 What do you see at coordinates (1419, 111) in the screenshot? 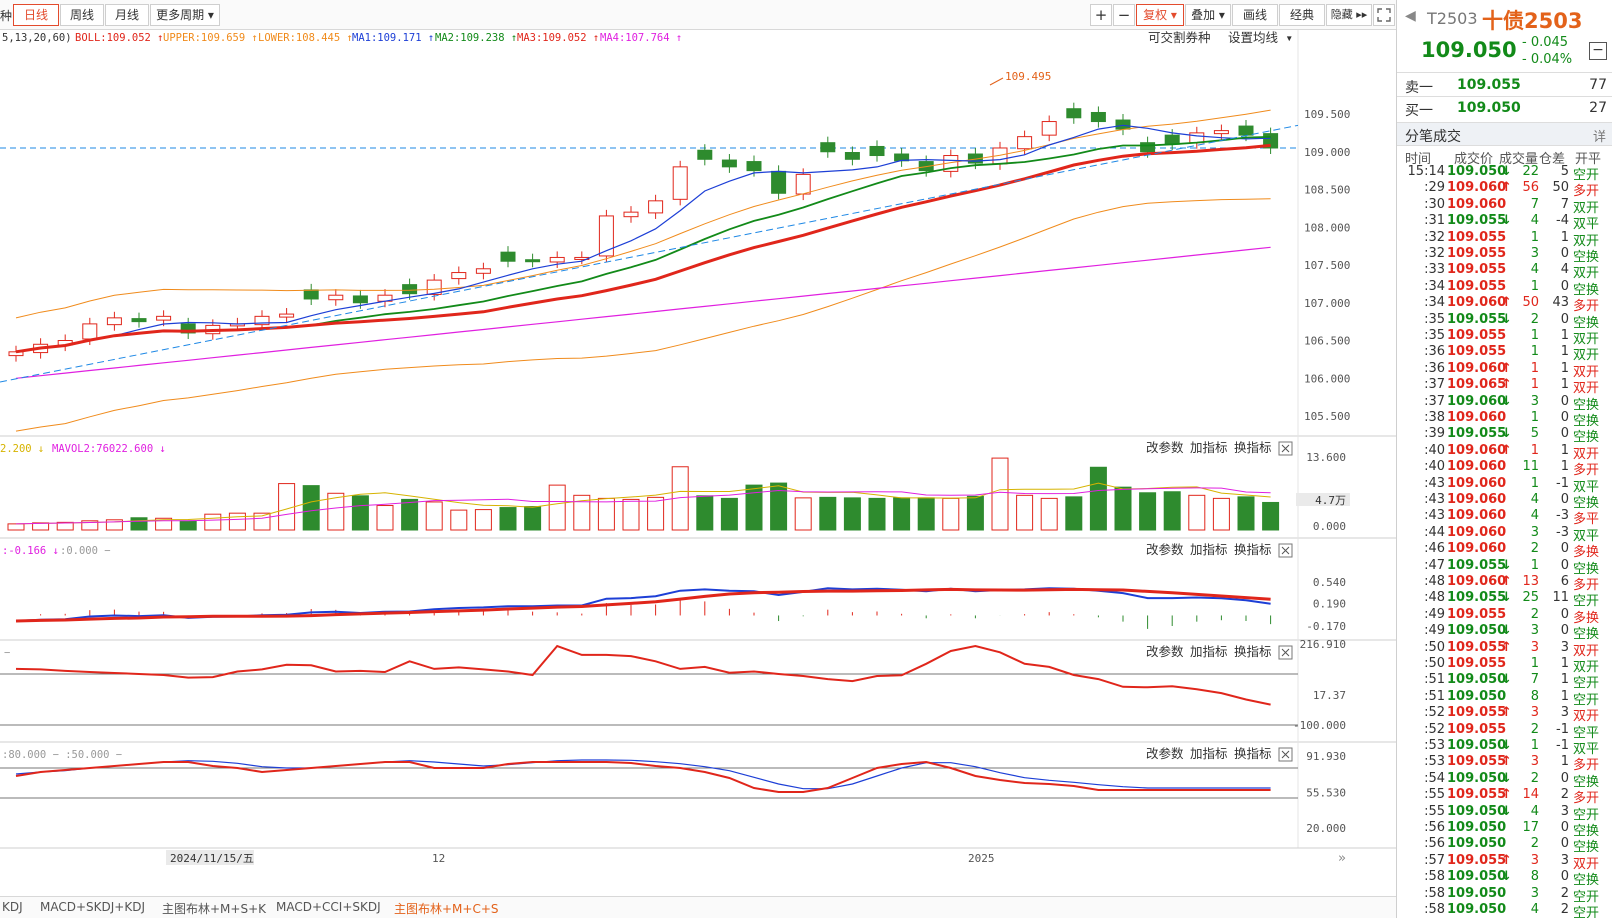
I see `bid1-label: 买一` at bounding box center [1419, 111].